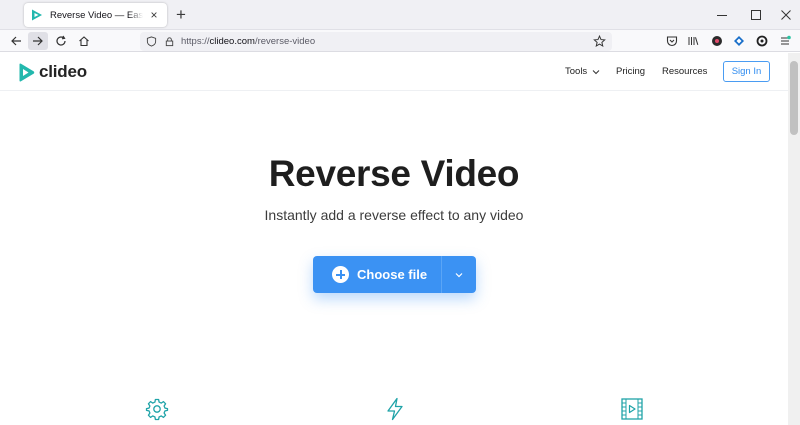 This screenshot has width=800, height=425. I want to click on maximize-icon, so click(756, 15).